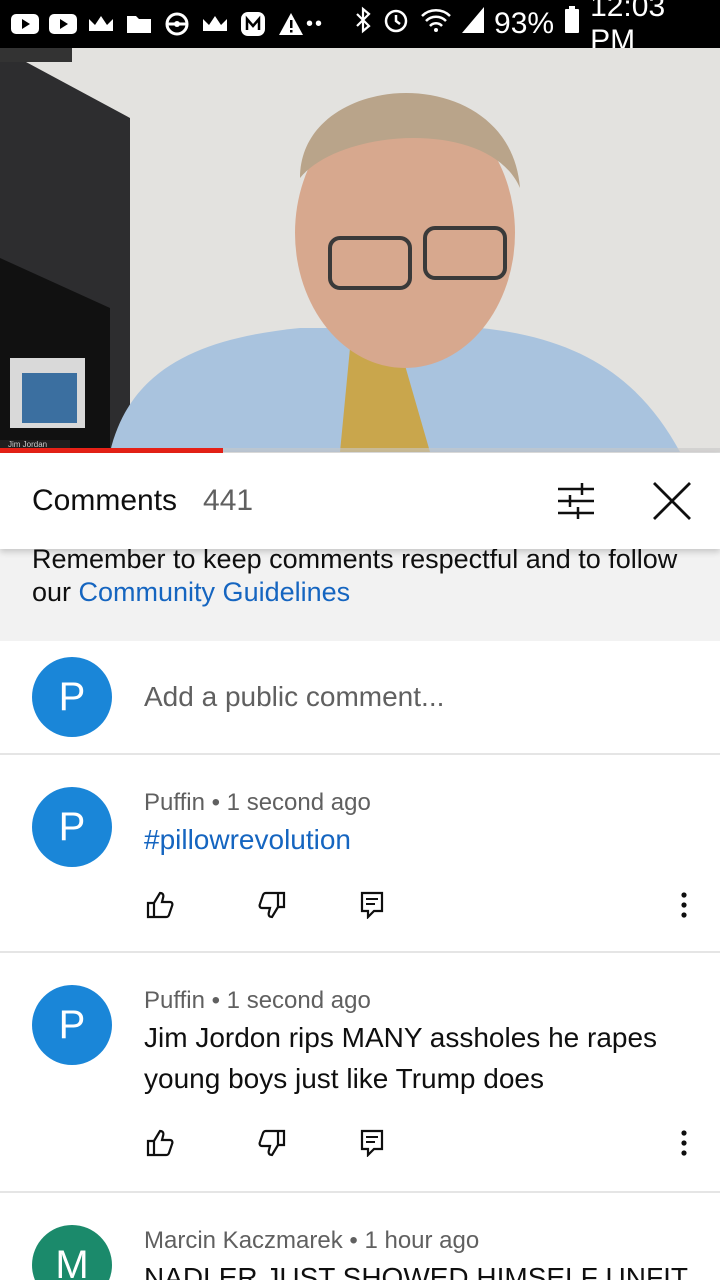 The width and height of the screenshot is (720, 1280). I want to click on status-bar: •• 93% 12:03 PM, so click(360, 28).